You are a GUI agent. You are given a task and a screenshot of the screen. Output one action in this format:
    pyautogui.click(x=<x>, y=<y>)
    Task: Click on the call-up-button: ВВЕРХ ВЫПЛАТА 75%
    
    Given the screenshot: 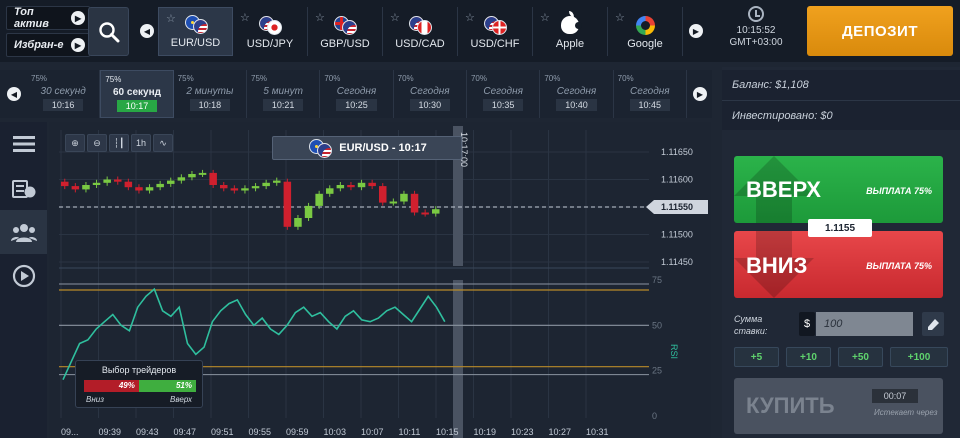 What is the action you would take?
    pyautogui.click(x=838, y=189)
    